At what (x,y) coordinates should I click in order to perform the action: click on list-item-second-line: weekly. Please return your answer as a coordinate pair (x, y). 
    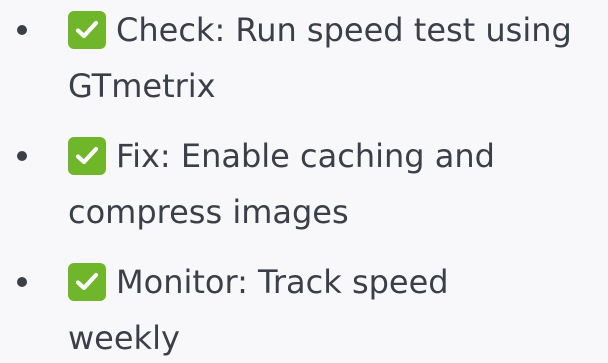
    Looking at the image, I should click on (124, 338).